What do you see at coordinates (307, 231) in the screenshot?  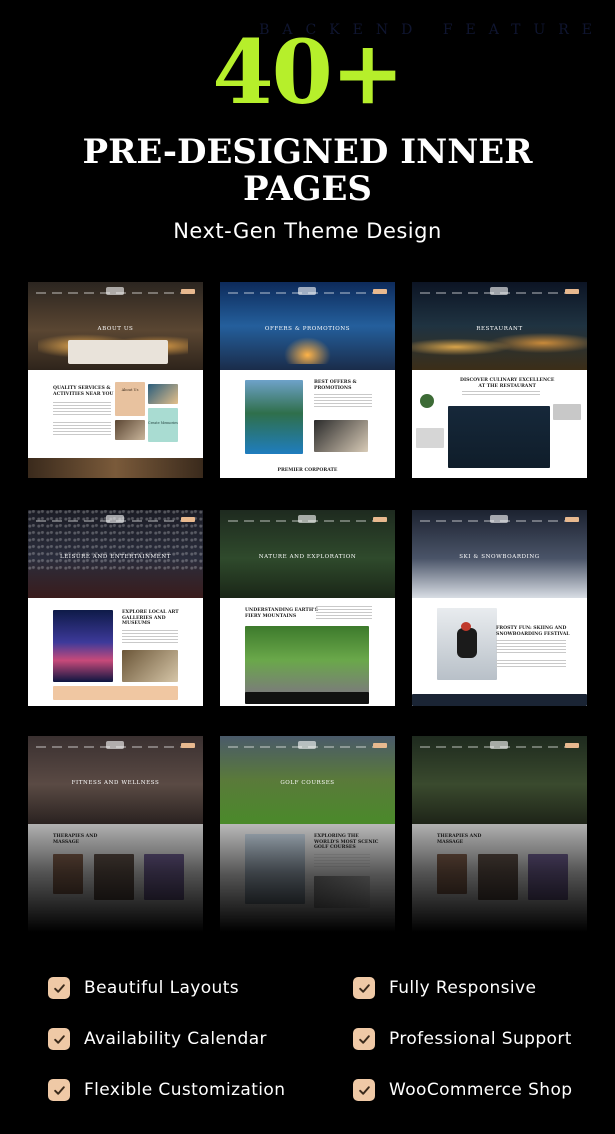 I see `tagline: Next-Gen Theme Design` at bounding box center [307, 231].